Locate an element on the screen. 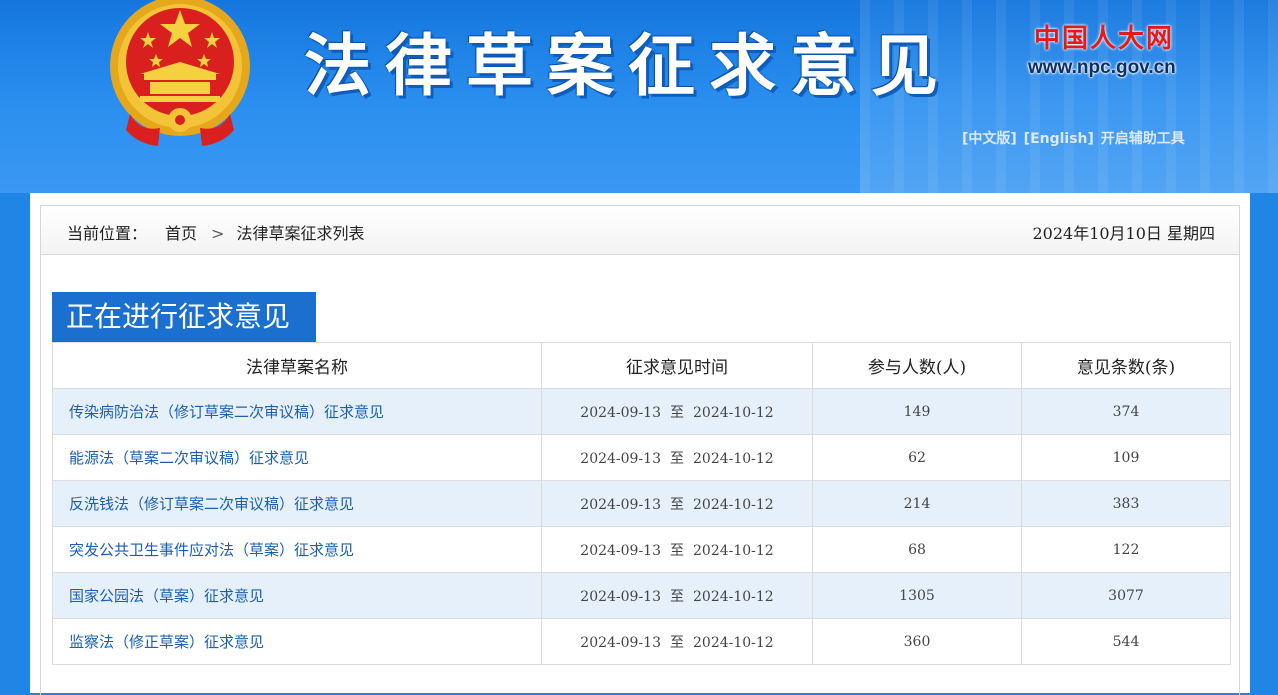  breadcrumb-label: 当前位置： is located at coordinates (107, 233).